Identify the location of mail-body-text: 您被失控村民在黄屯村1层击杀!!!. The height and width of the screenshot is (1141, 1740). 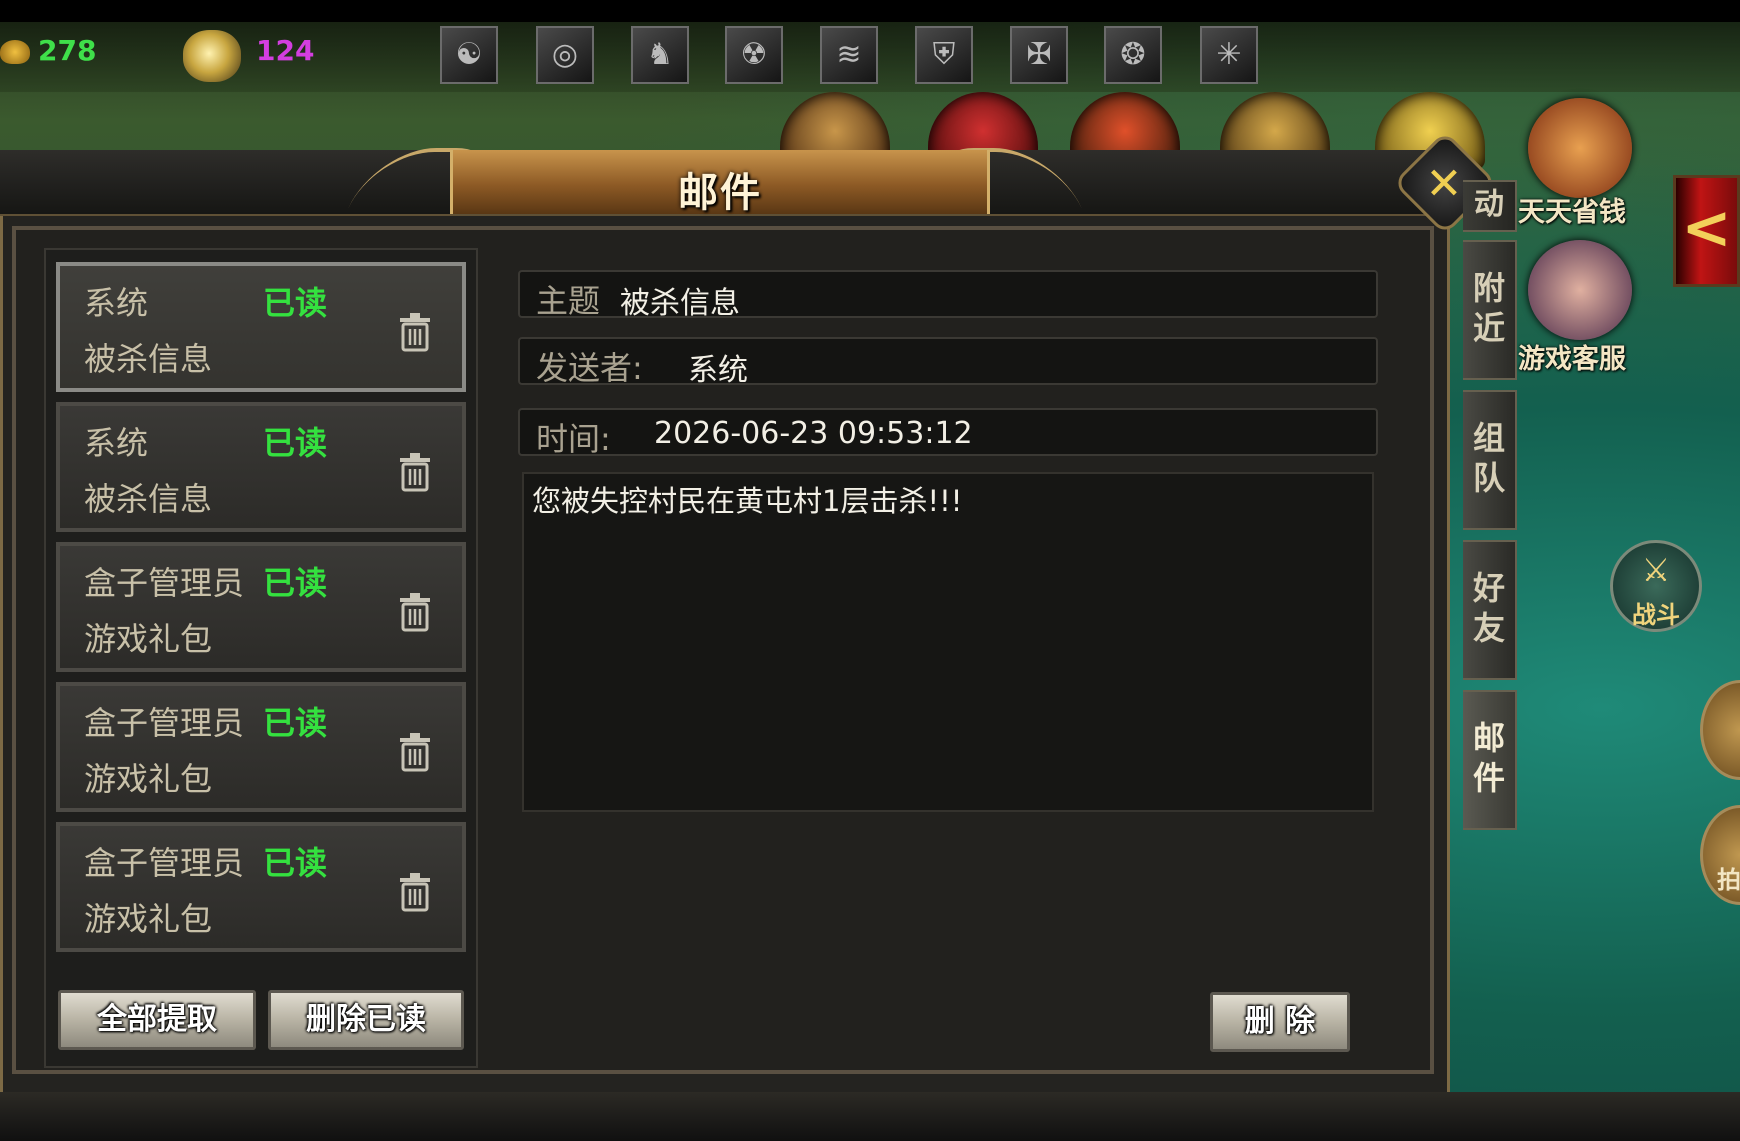
(747, 501).